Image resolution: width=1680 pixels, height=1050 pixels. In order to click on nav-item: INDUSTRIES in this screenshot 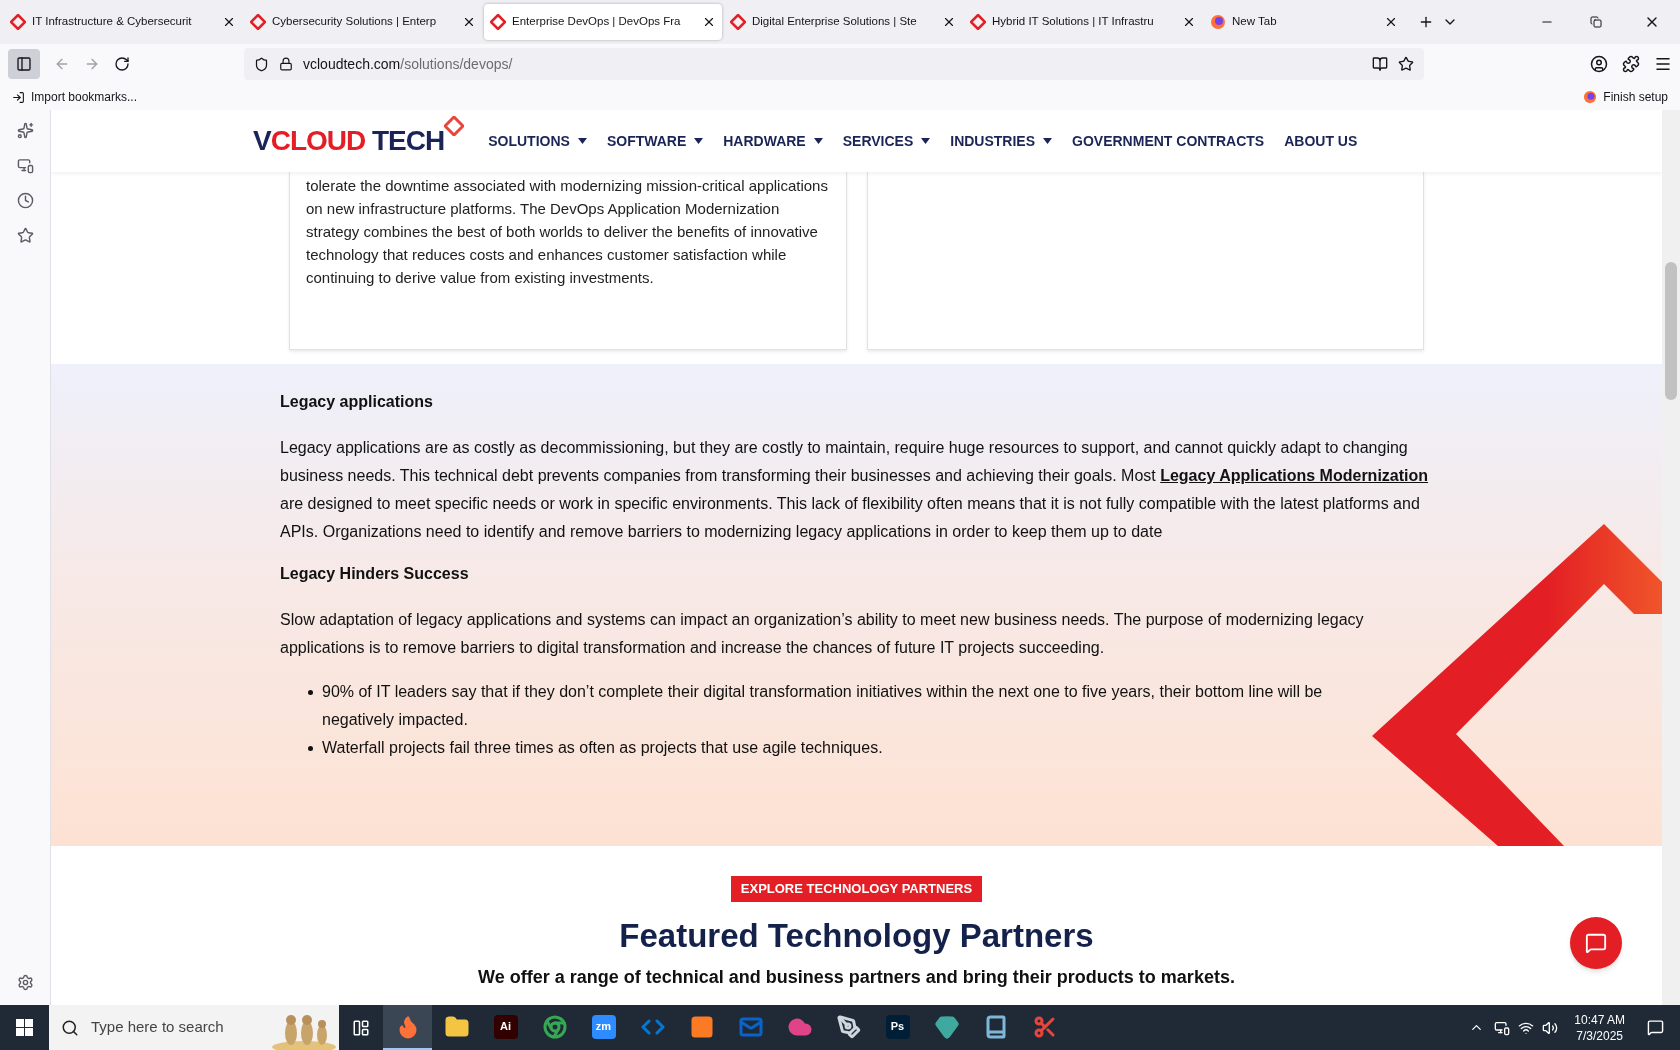, I will do `click(993, 141)`.